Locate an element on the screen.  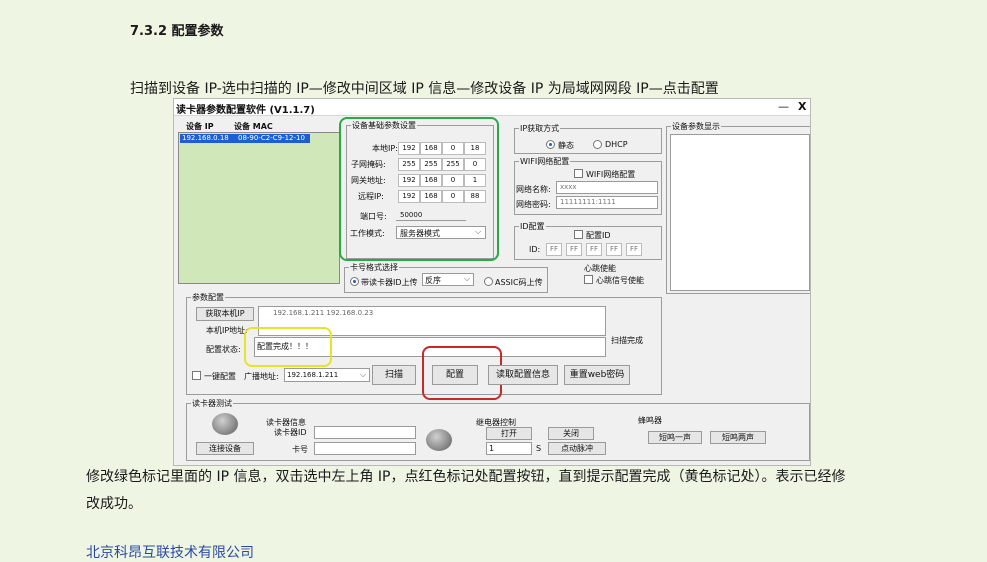
local-ip-list-value: 192.168.1.211 192.168.0.23 is located at coordinates (323, 313).